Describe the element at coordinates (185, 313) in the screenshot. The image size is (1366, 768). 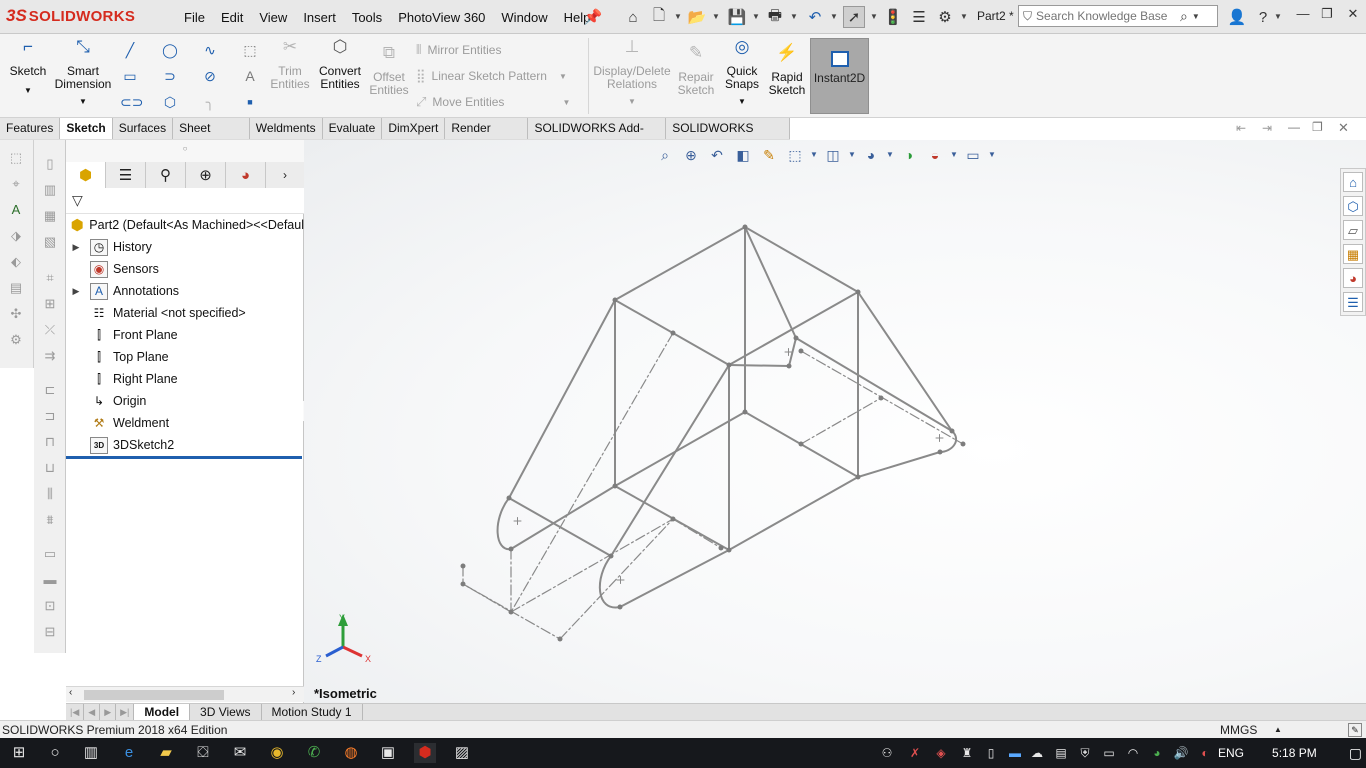
I see `tree-item-material: ☷ Material <not specified>` at that location.